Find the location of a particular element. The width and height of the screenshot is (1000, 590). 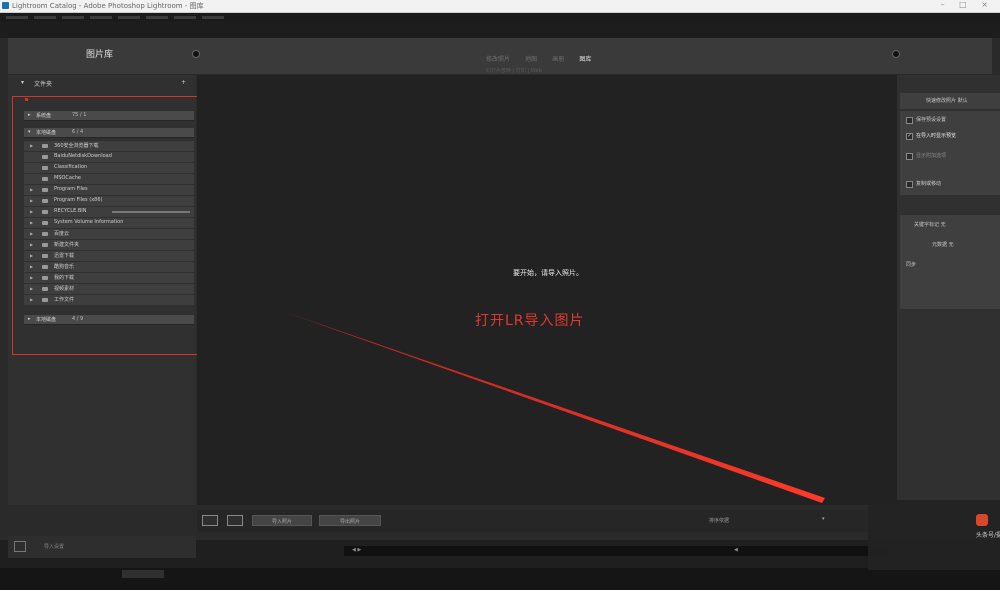

identity-label: 图片库 is located at coordinates (100, 55).